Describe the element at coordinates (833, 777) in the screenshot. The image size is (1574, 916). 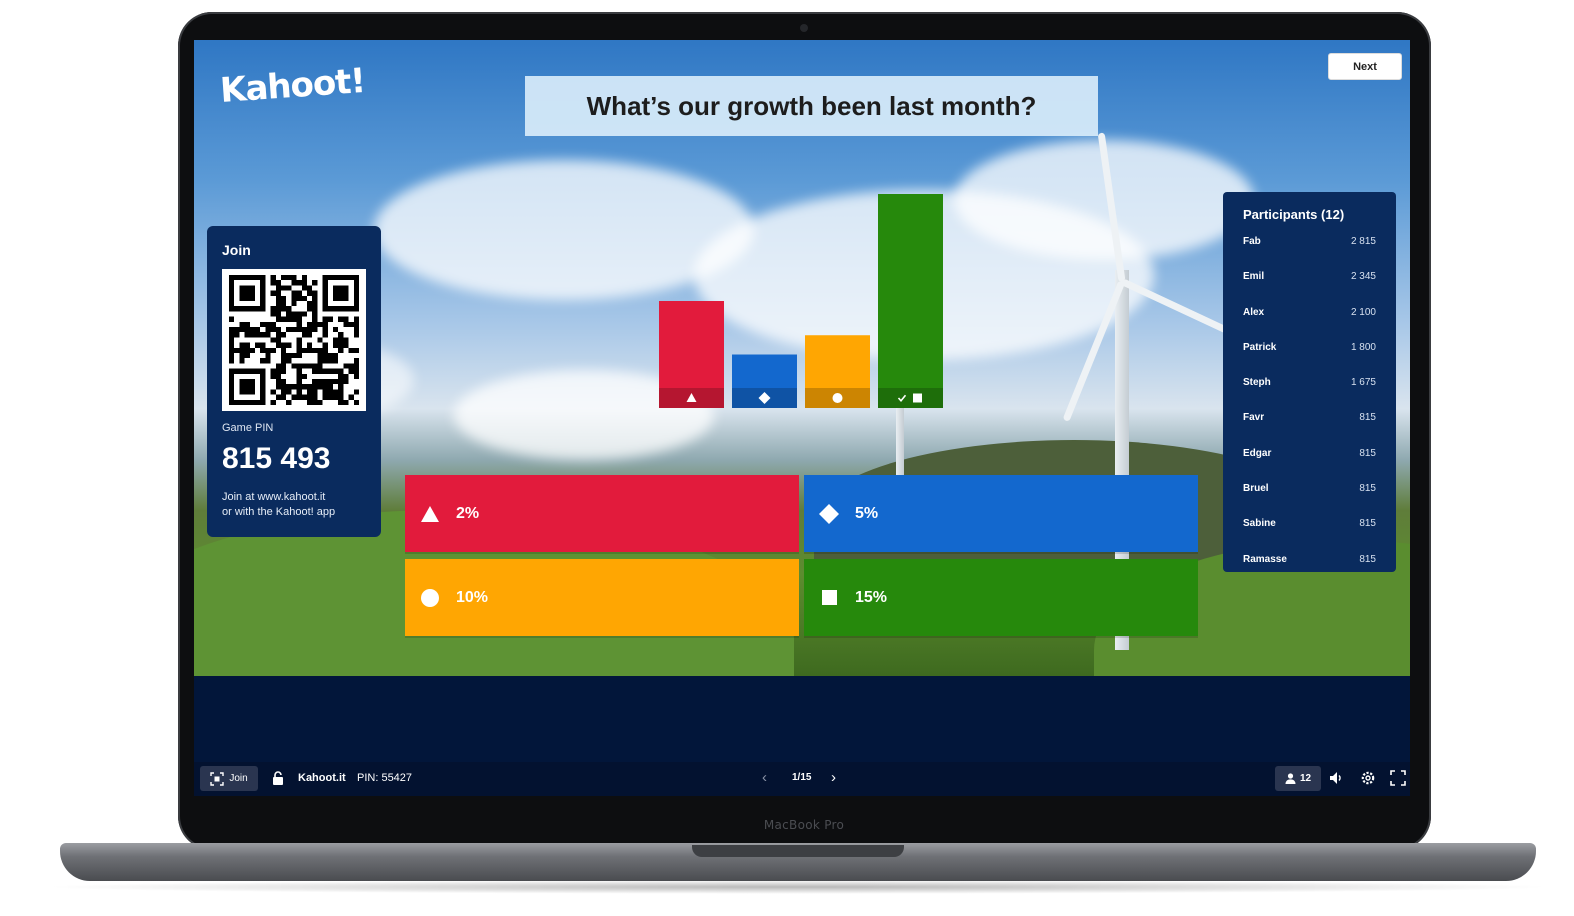
I see `chevron-right-icon: ›` at that location.